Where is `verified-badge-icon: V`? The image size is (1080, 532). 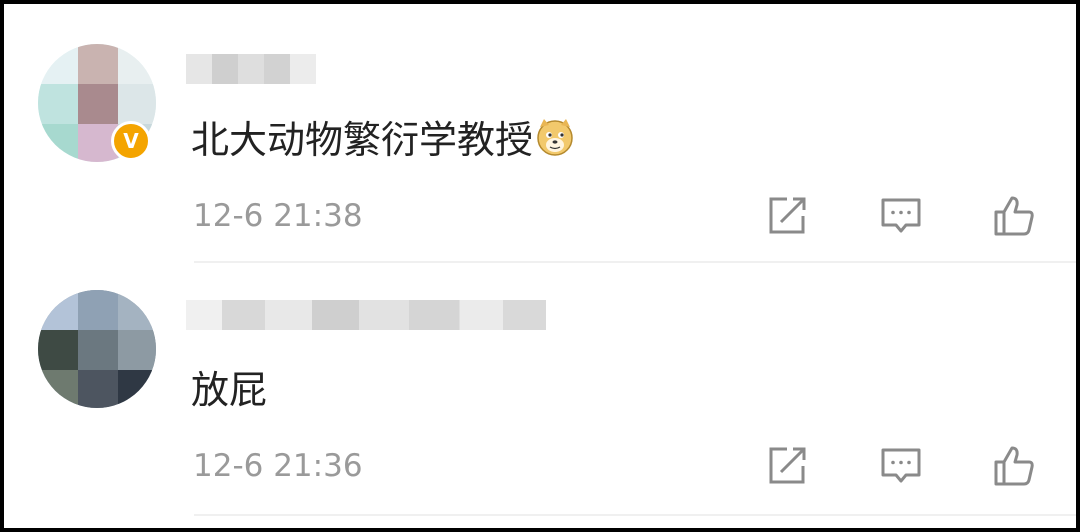
verified-badge-icon: V is located at coordinates (131, 141).